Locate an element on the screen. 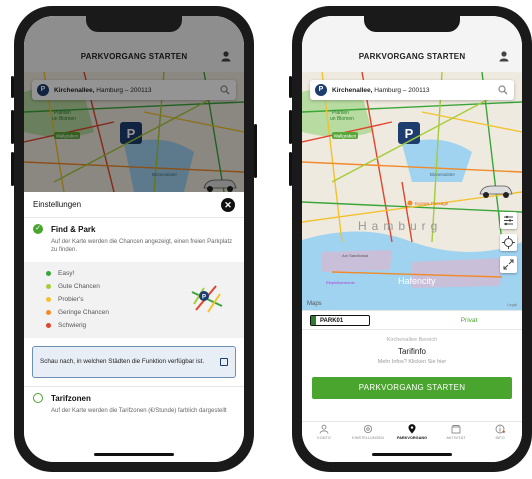  search-icon is located at coordinates (503, 90).